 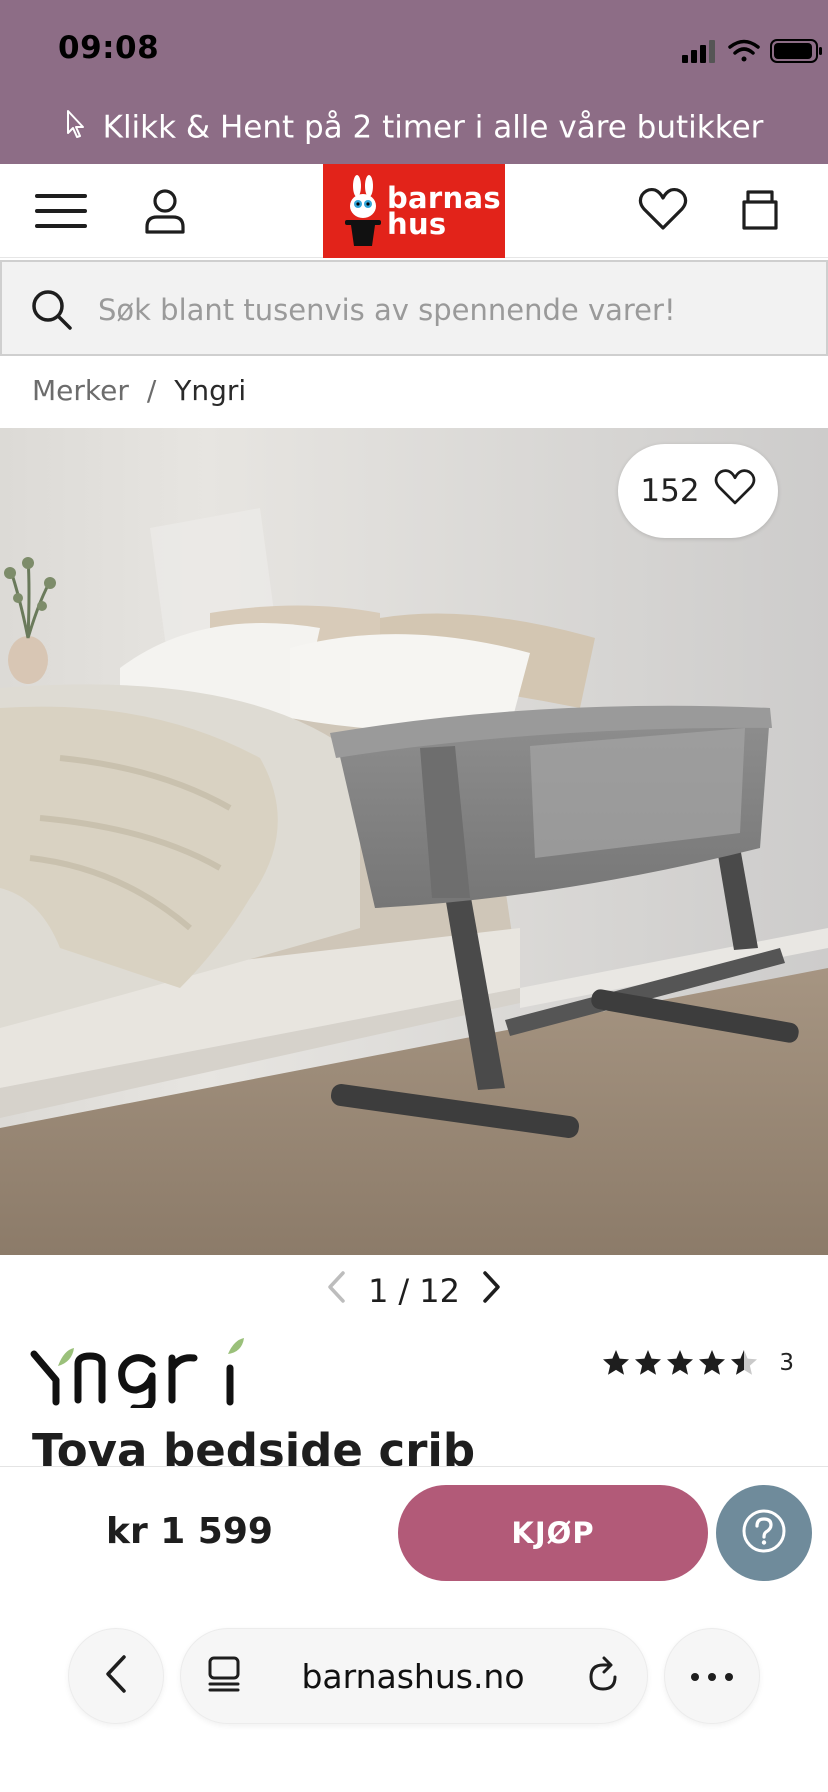 What do you see at coordinates (224, 1676) in the screenshot?
I see `tabs-icon` at bounding box center [224, 1676].